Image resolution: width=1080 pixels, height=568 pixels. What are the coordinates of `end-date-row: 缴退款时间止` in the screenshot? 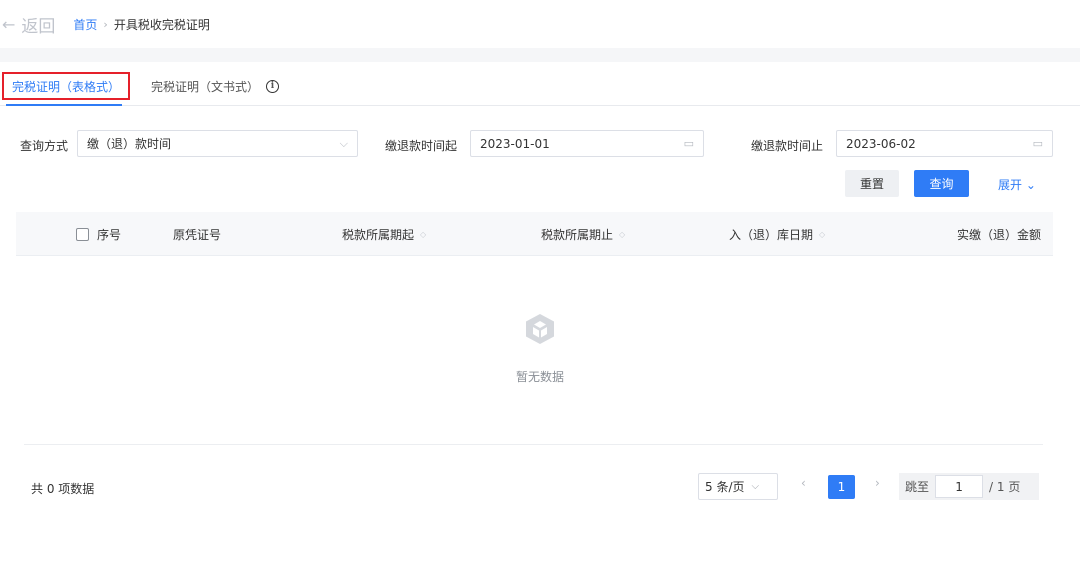 It's located at (787, 145).